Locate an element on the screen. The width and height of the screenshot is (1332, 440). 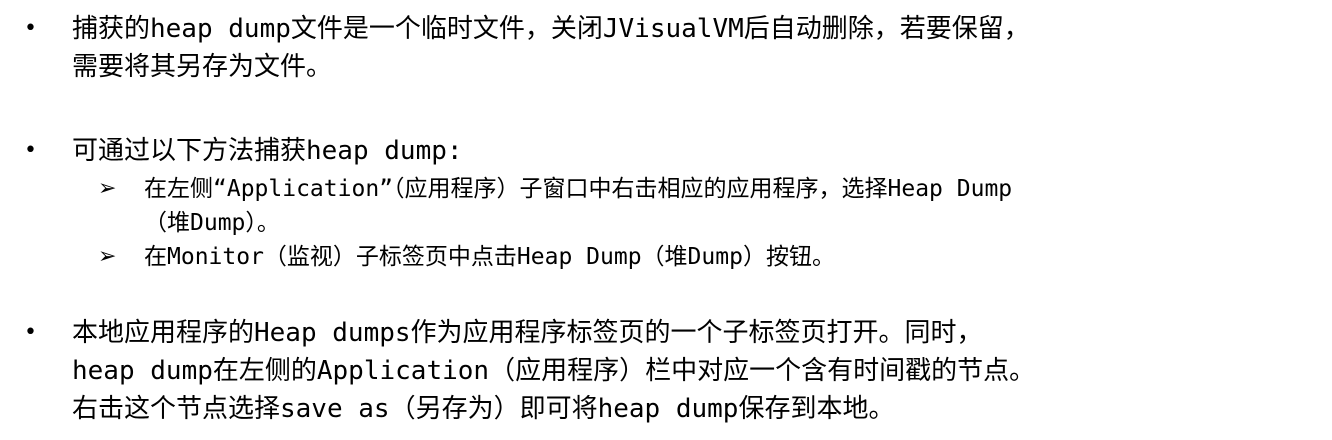
bullet-line: 需要将其另存为文件。 is located at coordinates (202, 67).